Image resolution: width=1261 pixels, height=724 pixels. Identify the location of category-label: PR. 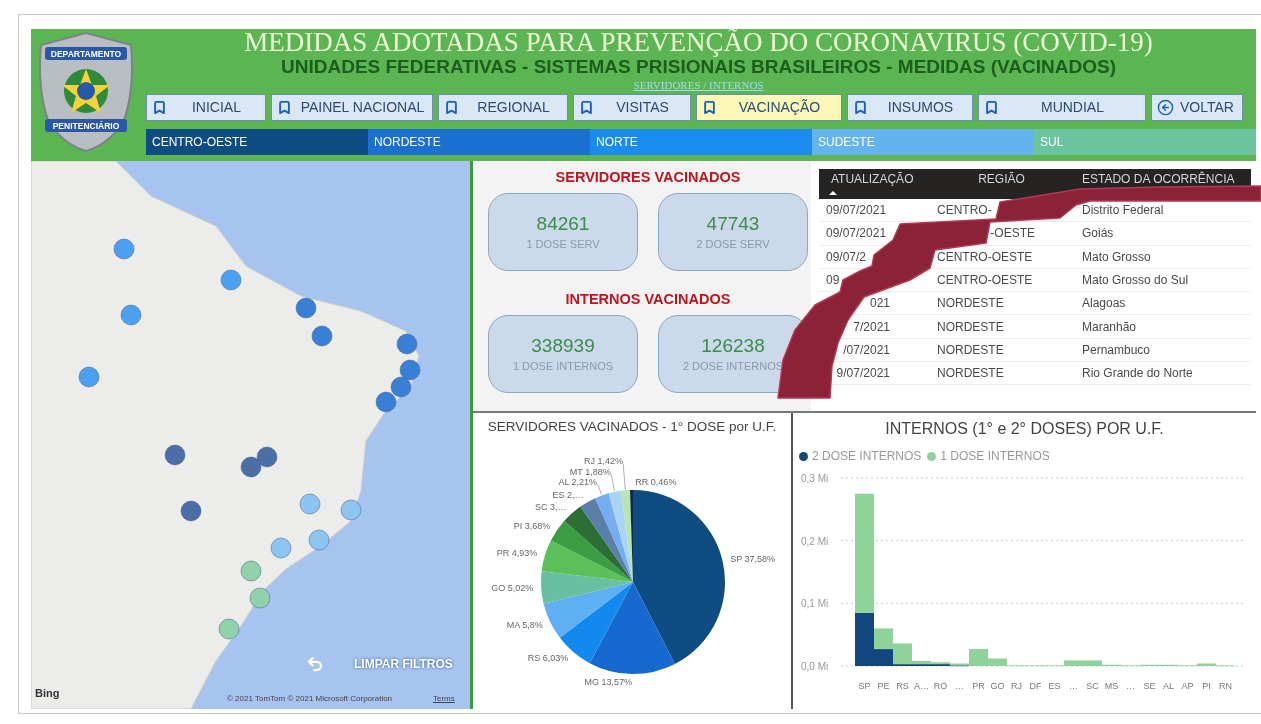
(978, 686).